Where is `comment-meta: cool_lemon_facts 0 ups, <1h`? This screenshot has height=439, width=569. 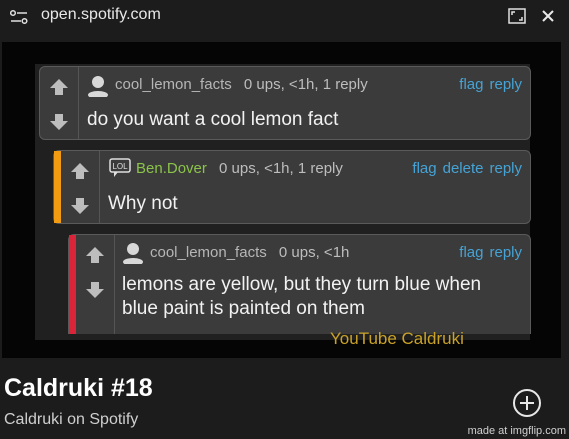
comment-meta: cool_lemon_facts 0 ups, <1h is located at coordinates (249, 252).